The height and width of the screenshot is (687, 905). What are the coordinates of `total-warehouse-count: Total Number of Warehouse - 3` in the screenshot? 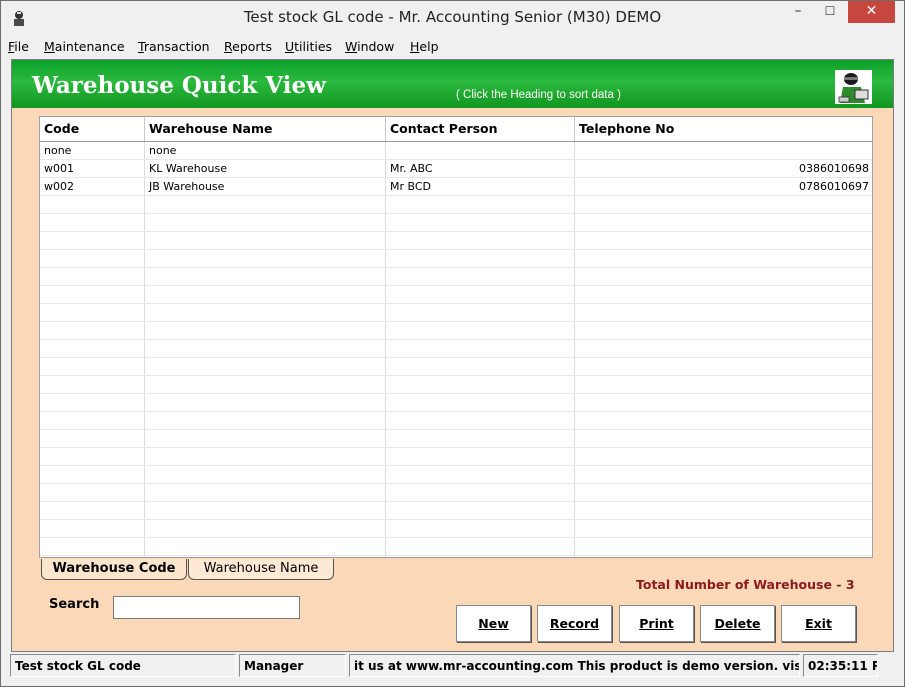 It's located at (745, 584).